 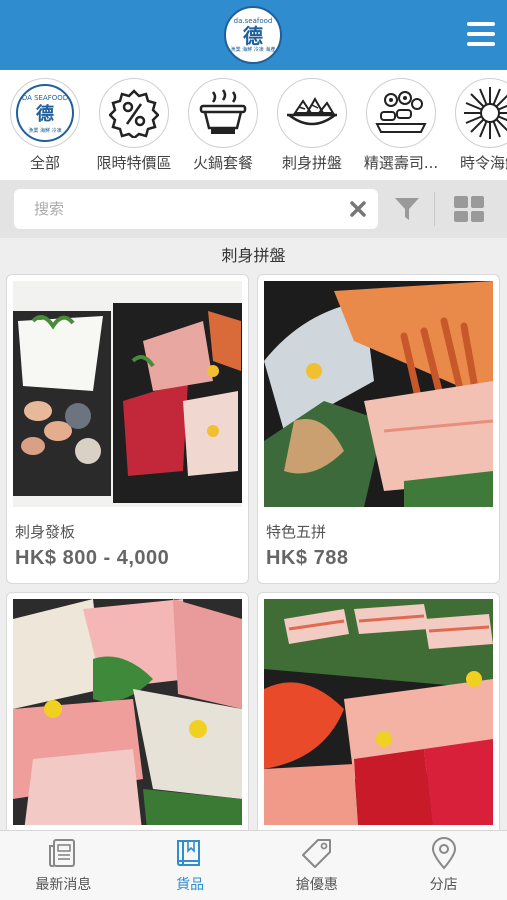 What do you see at coordinates (401, 113) in the screenshot?
I see `sushi-icon` at bounding box center [401, 113].